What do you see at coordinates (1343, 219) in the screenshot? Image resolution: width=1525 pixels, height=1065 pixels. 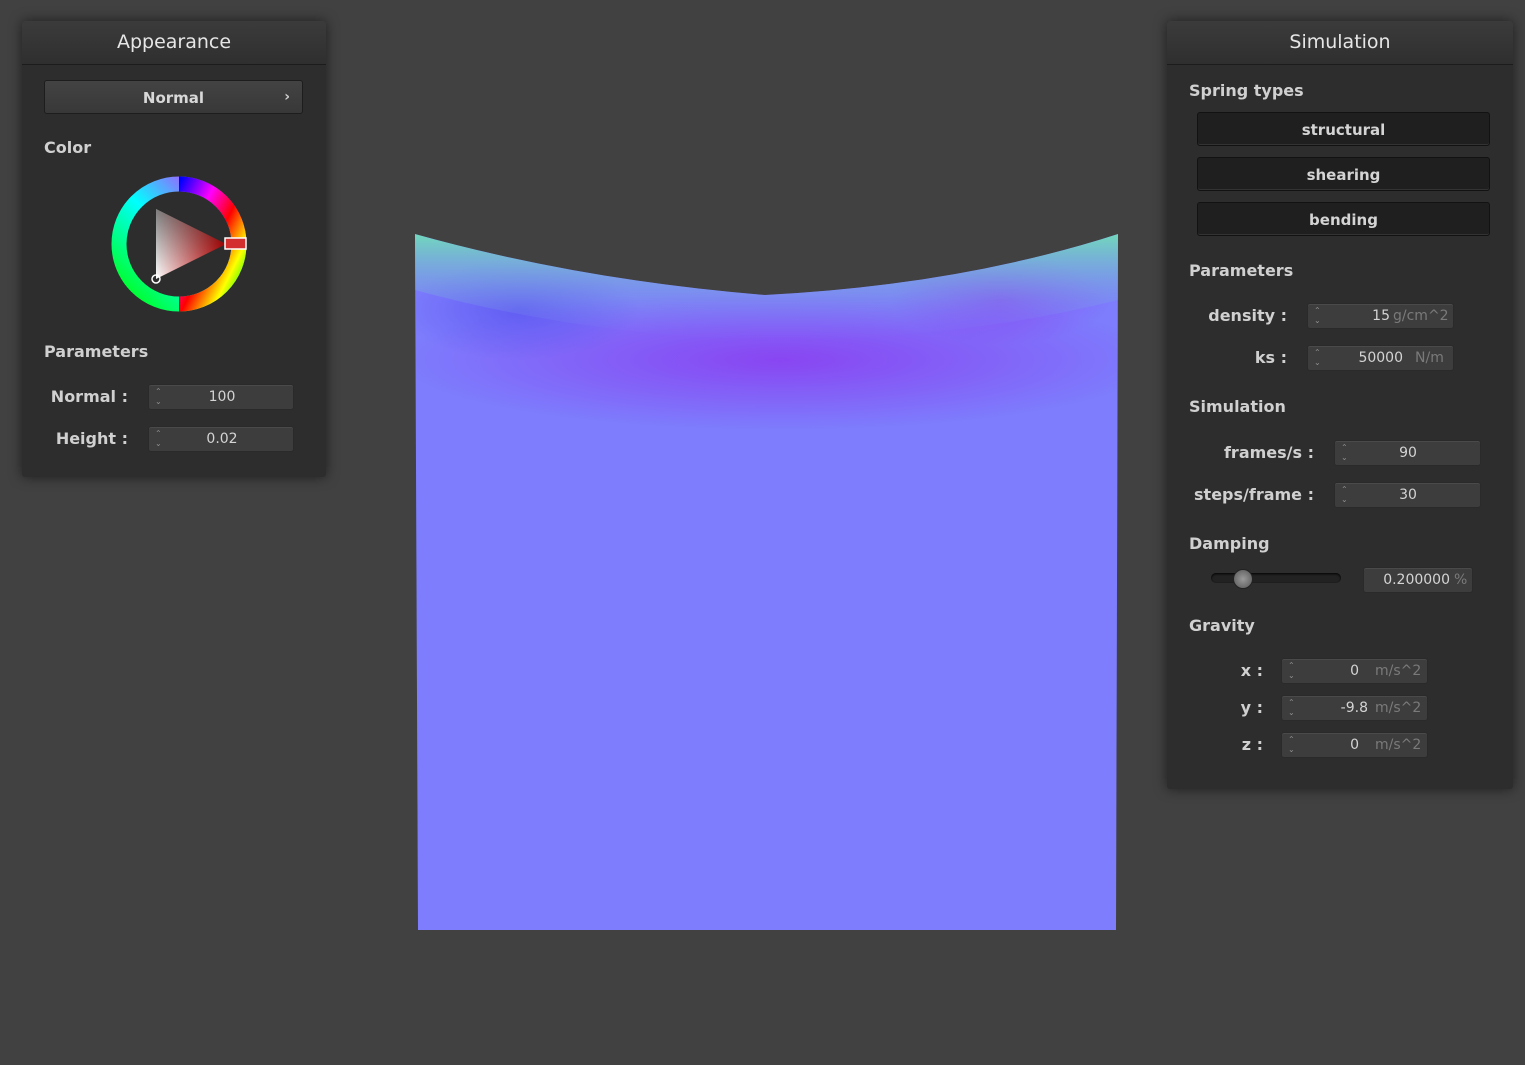 I see `bending-button: bending` at bounding box center [1343, 219].